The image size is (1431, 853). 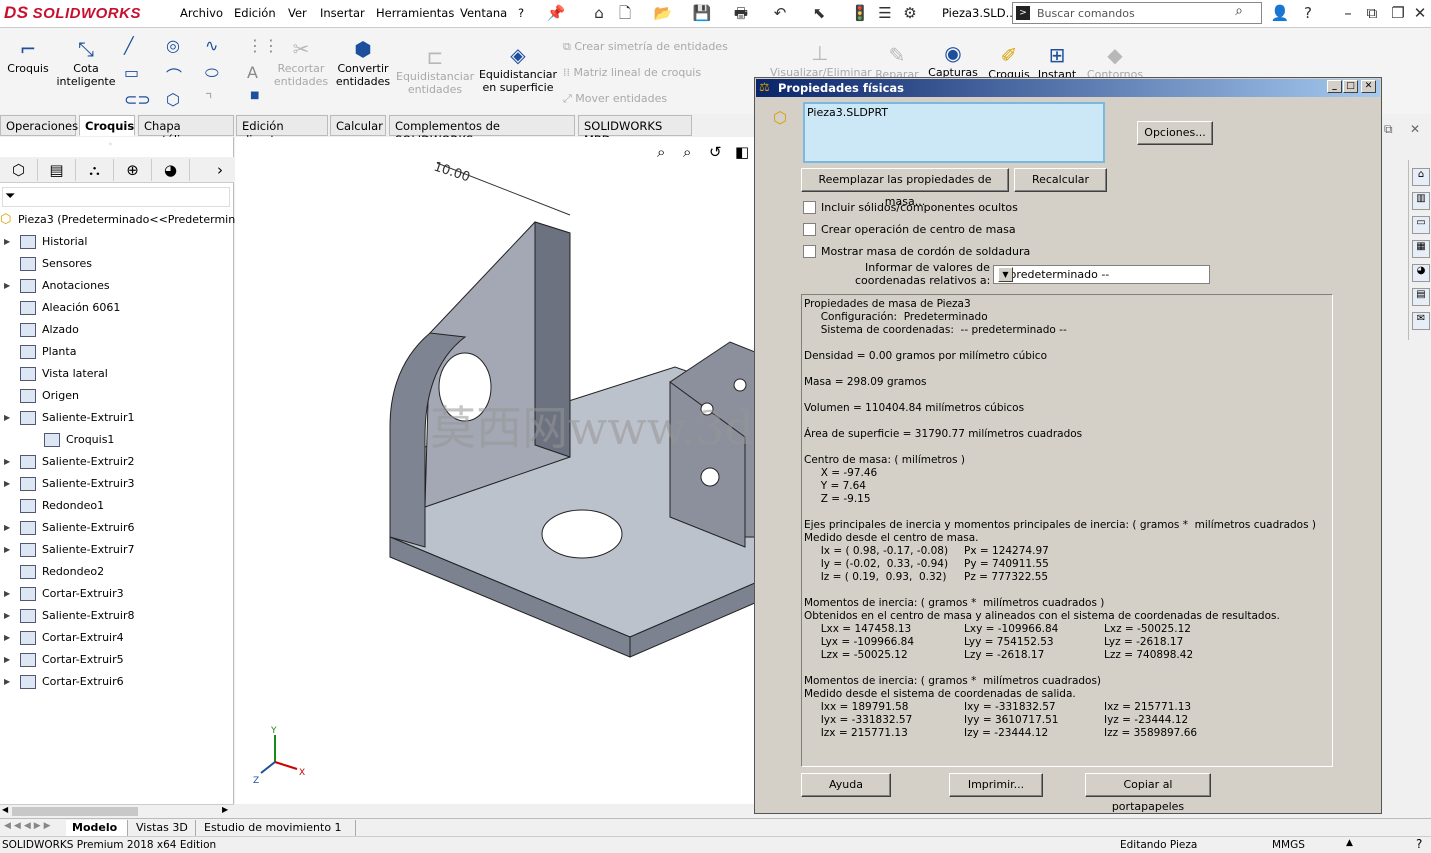 I want to click on dimension-label: 10.00, so click(x=452, y=173).